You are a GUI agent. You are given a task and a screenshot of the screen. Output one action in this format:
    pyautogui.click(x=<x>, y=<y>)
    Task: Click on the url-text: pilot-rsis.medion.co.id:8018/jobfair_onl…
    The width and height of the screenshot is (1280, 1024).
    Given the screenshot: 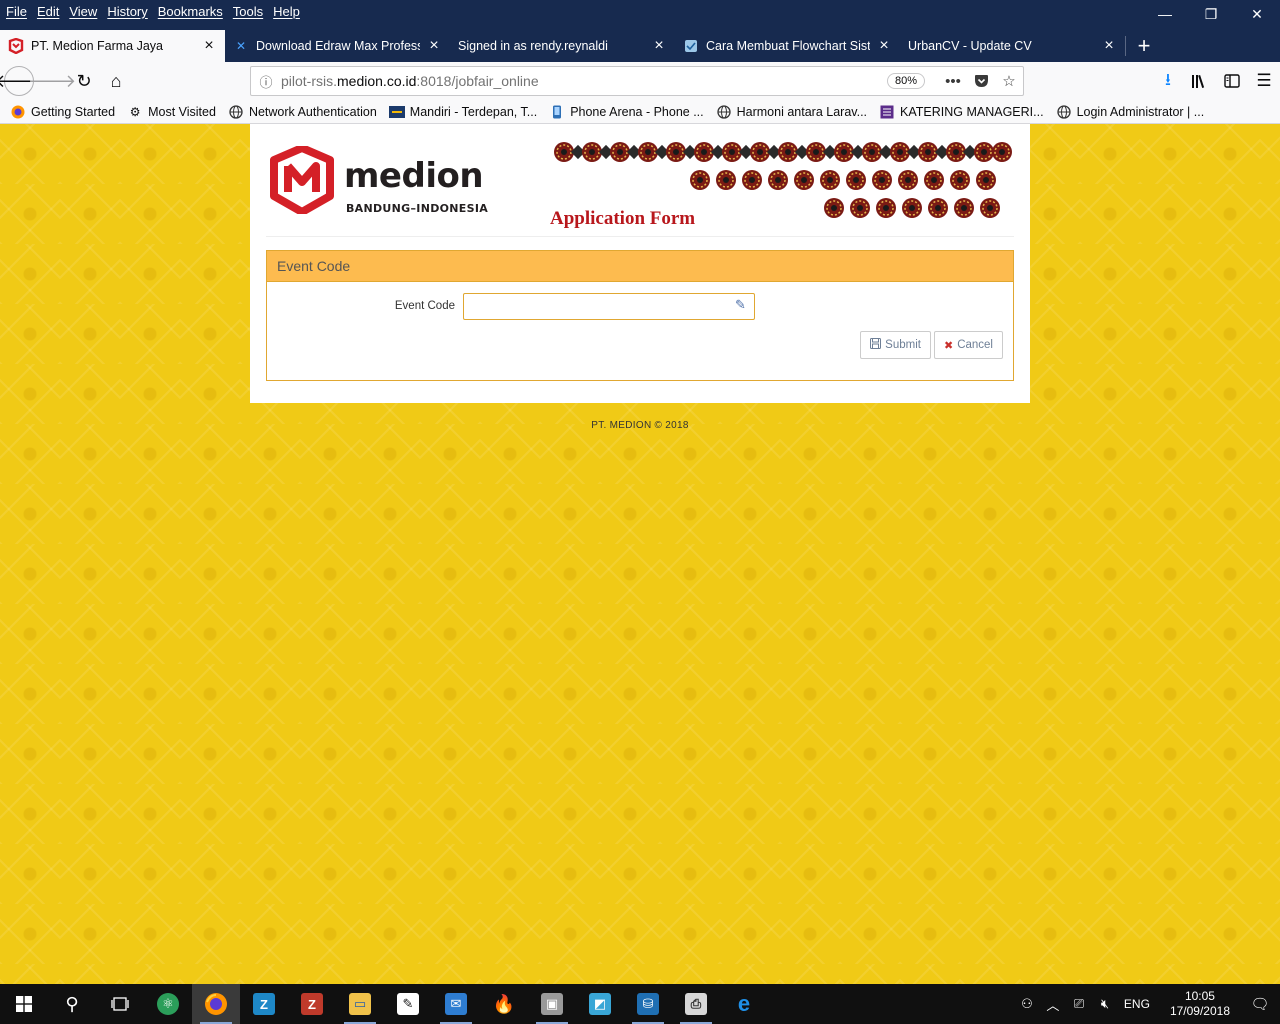 What is the action you would take?
    pyautogui.click(x=584, y=81)
    